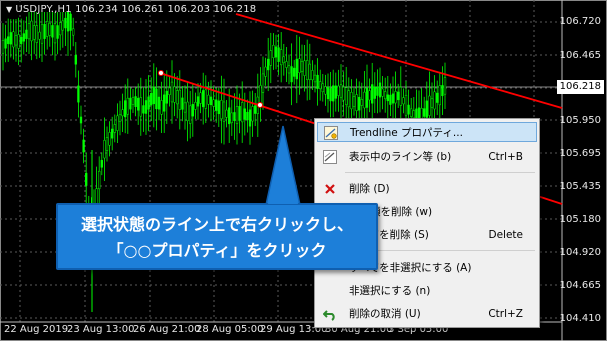  I want to click on callout-pointer-fill, so click(283, 167).